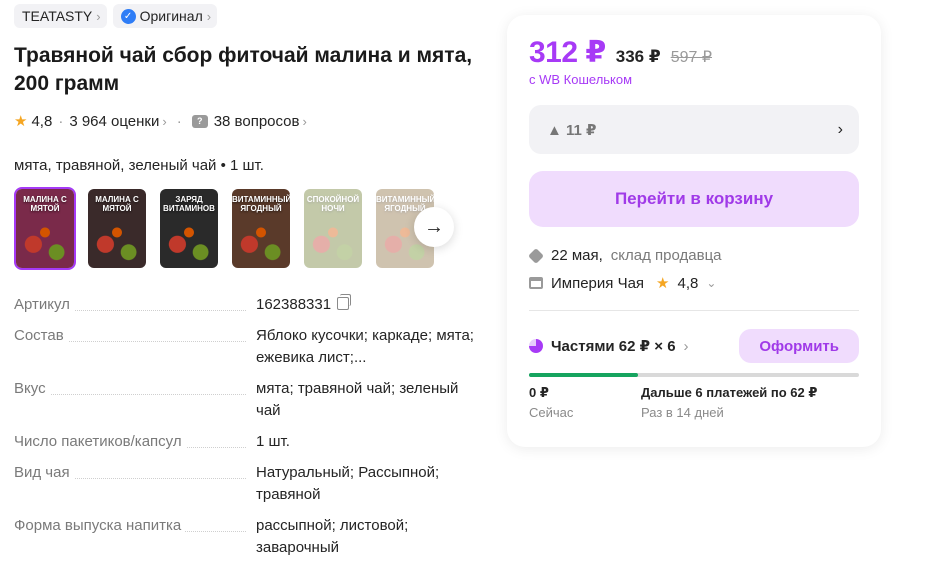  What do you see at coordinates (539, 392) in the screenshot?
I see `payment-now-amount: 0 ₽` at bounding box center [539, 392].